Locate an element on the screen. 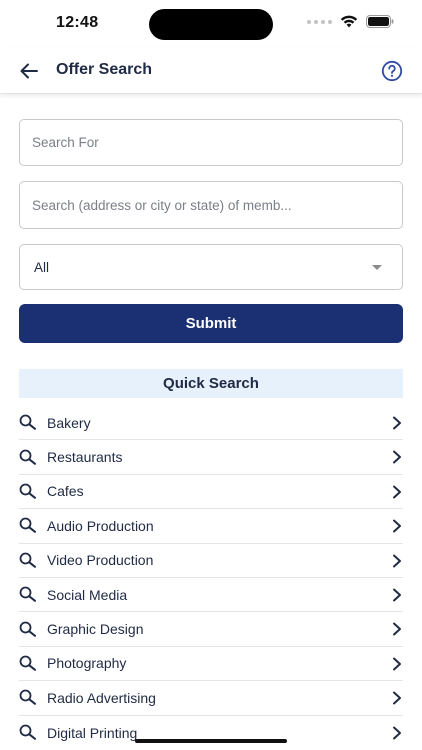 This screenshot has width=422, height=750. search-address-input is located at coordinates (211, 205).